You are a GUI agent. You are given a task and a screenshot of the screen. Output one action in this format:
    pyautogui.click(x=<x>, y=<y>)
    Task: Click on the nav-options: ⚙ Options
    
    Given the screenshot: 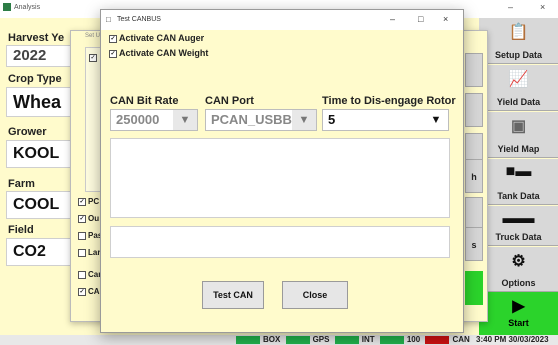 What is the action you would take?
    pyautogui.click(x=518, y=269)
    